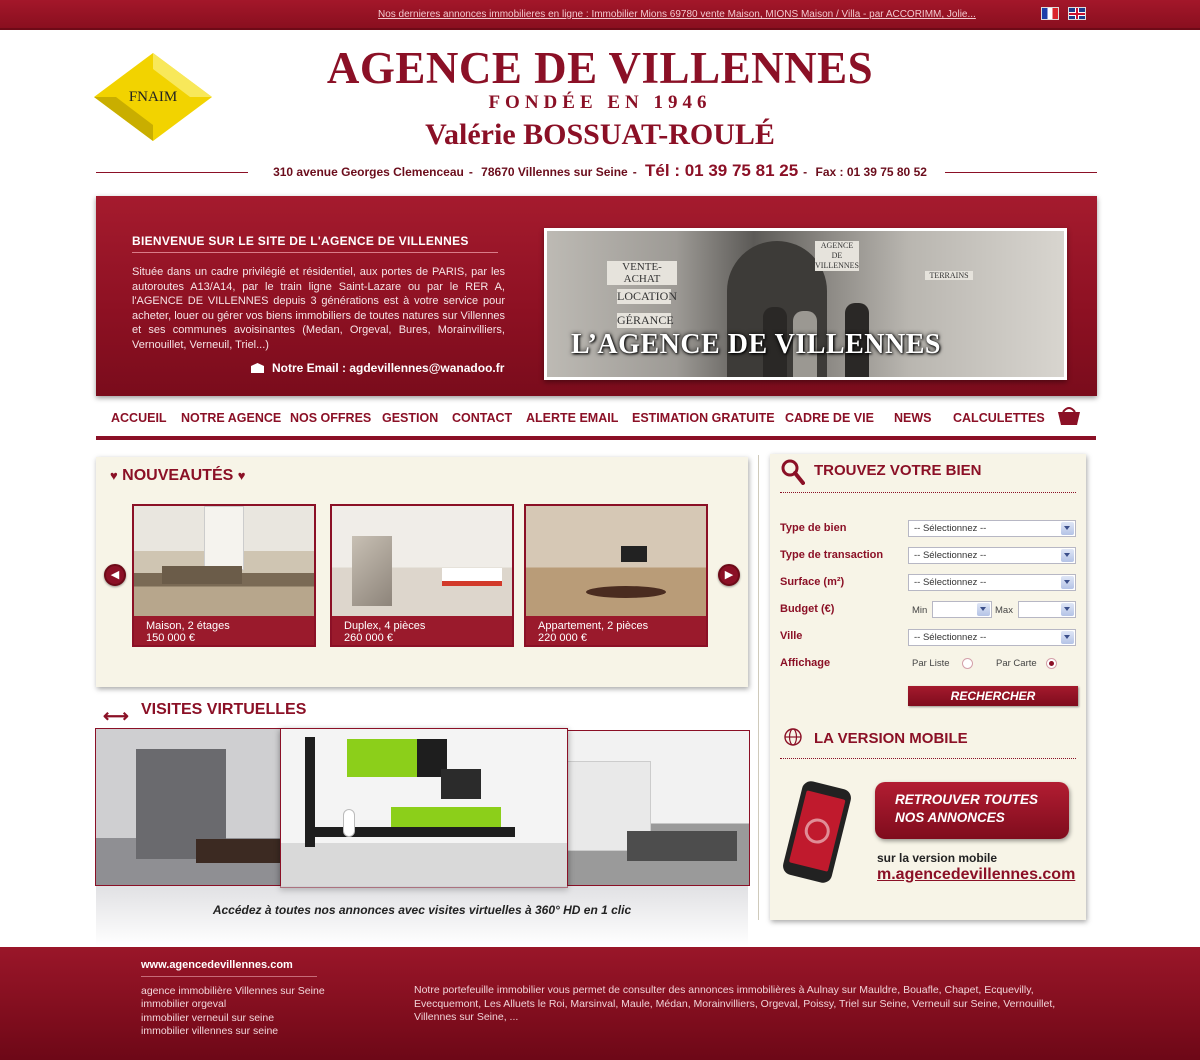  I want to click on agency-email: Notre Email : agdevillennes@wanadoo.fr, so click(377, 368).